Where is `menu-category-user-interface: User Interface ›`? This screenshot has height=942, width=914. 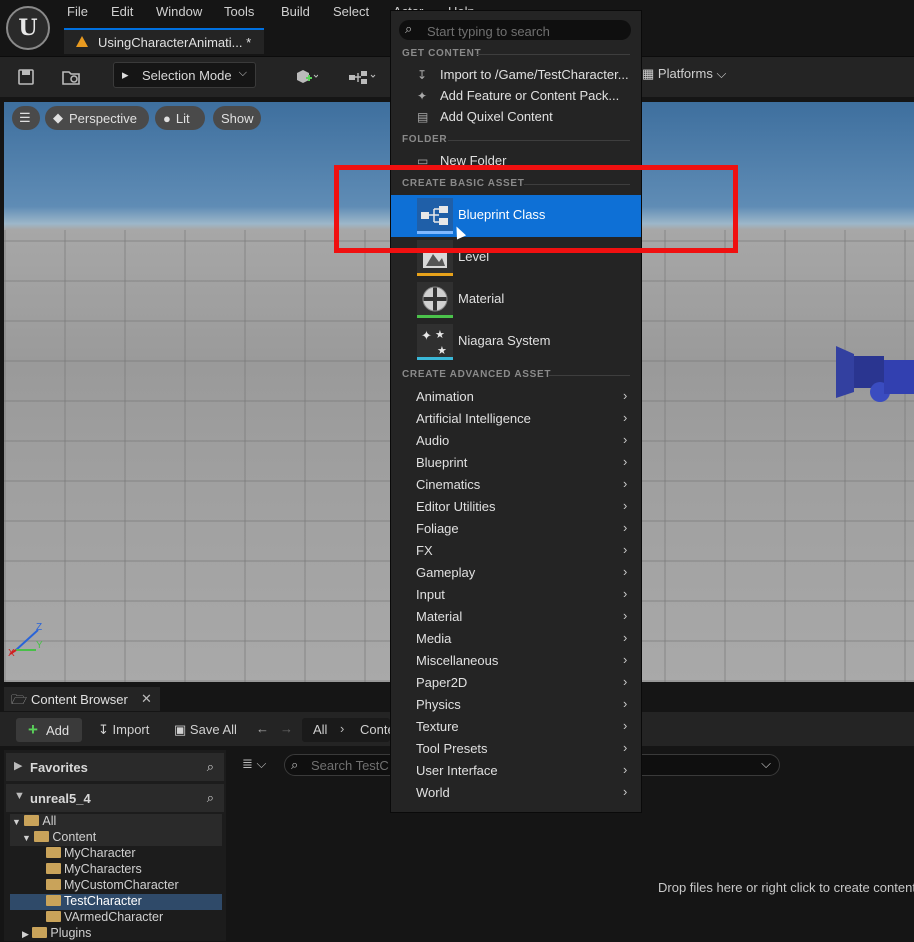 menu-category-user-interface: User Interface › is located at coordinates (516, 771).